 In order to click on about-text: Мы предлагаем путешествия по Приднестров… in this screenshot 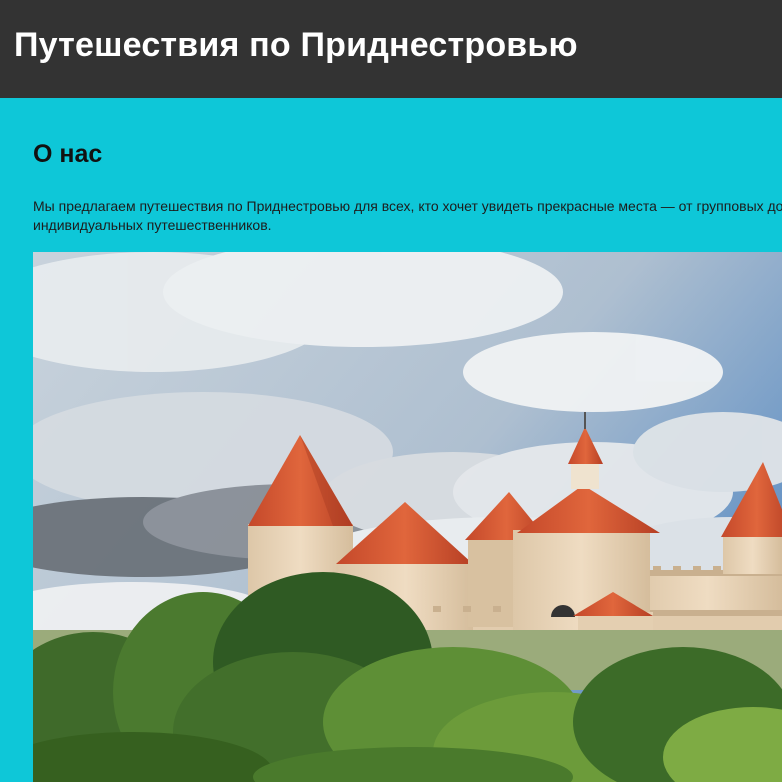, I will do `click(407, 215)`.